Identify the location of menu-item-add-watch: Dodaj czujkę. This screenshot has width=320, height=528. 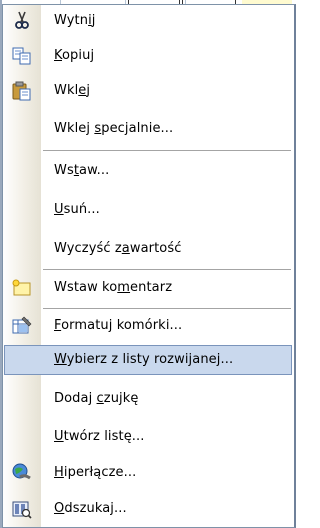
(148, 399).